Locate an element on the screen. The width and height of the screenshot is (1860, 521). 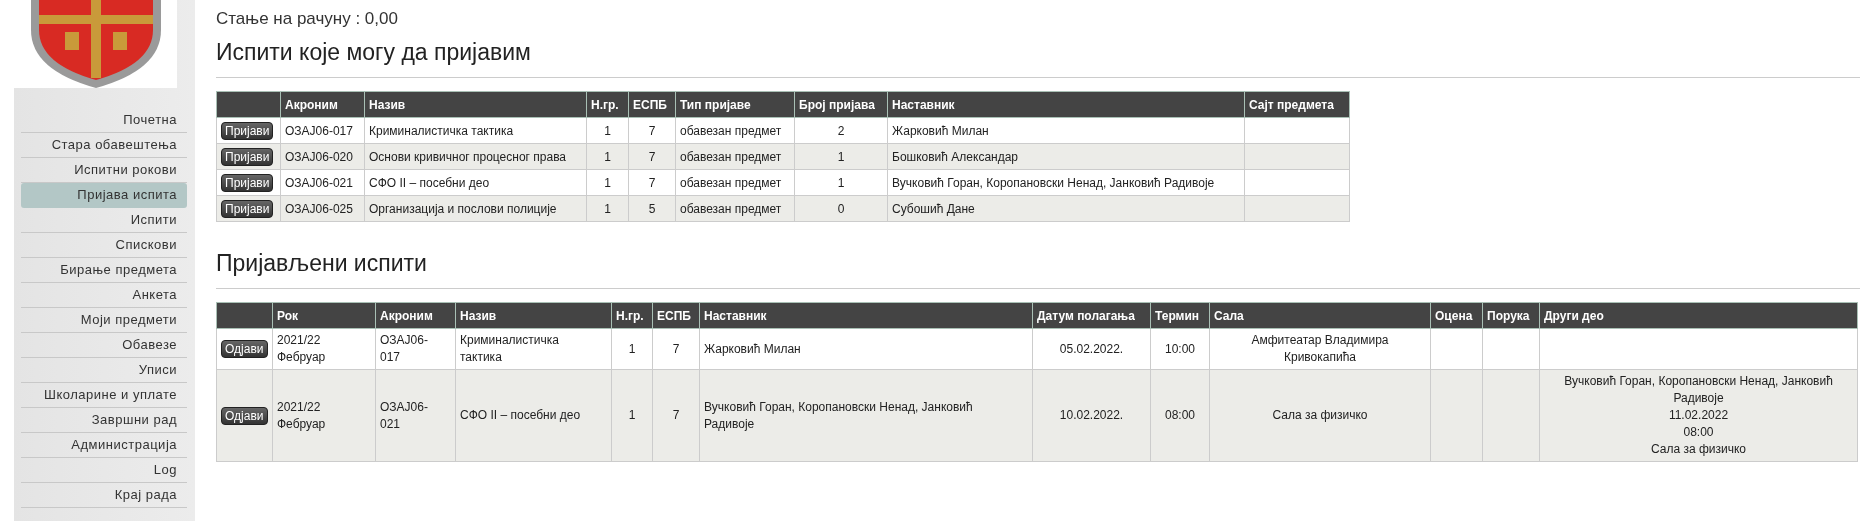
column-header: Сала is located at coordinates (1320, 315).